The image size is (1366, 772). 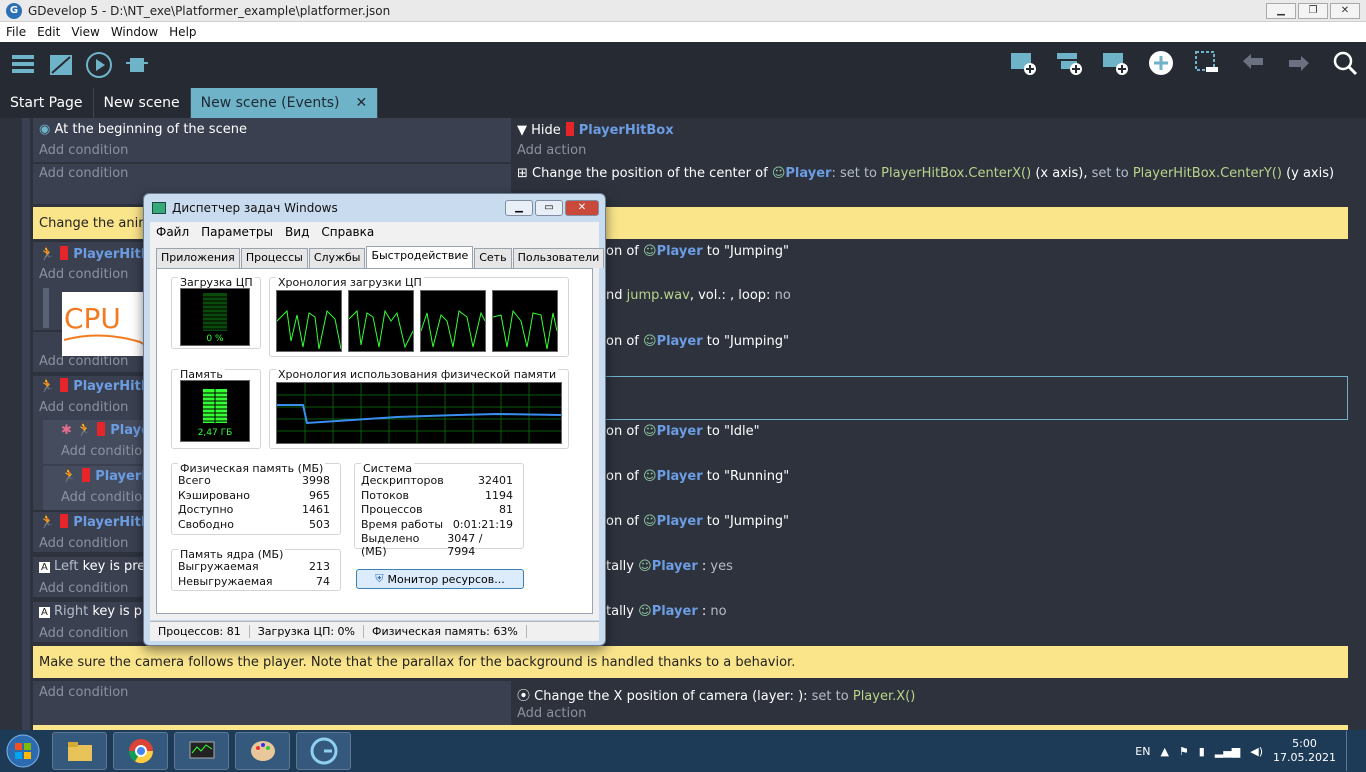 I want to click on tm-maximize-button: ▭, so click(x=549, y=208).